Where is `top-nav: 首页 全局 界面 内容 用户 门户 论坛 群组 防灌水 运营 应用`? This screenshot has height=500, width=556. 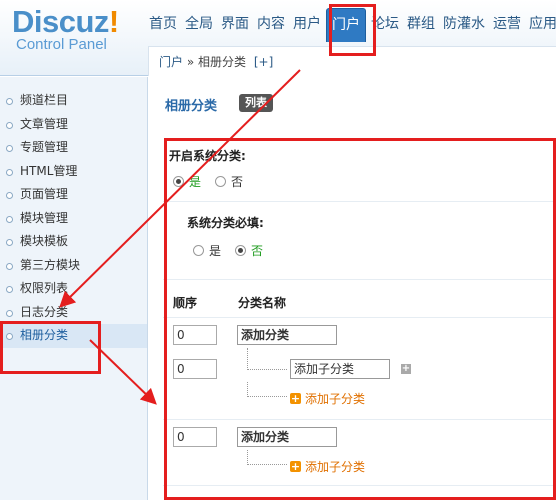 top-nav: 首页 全局 界面 内容 用户 门户 论坛 群组 防灌水 运营 应用 is located at coordinates (351, 25).